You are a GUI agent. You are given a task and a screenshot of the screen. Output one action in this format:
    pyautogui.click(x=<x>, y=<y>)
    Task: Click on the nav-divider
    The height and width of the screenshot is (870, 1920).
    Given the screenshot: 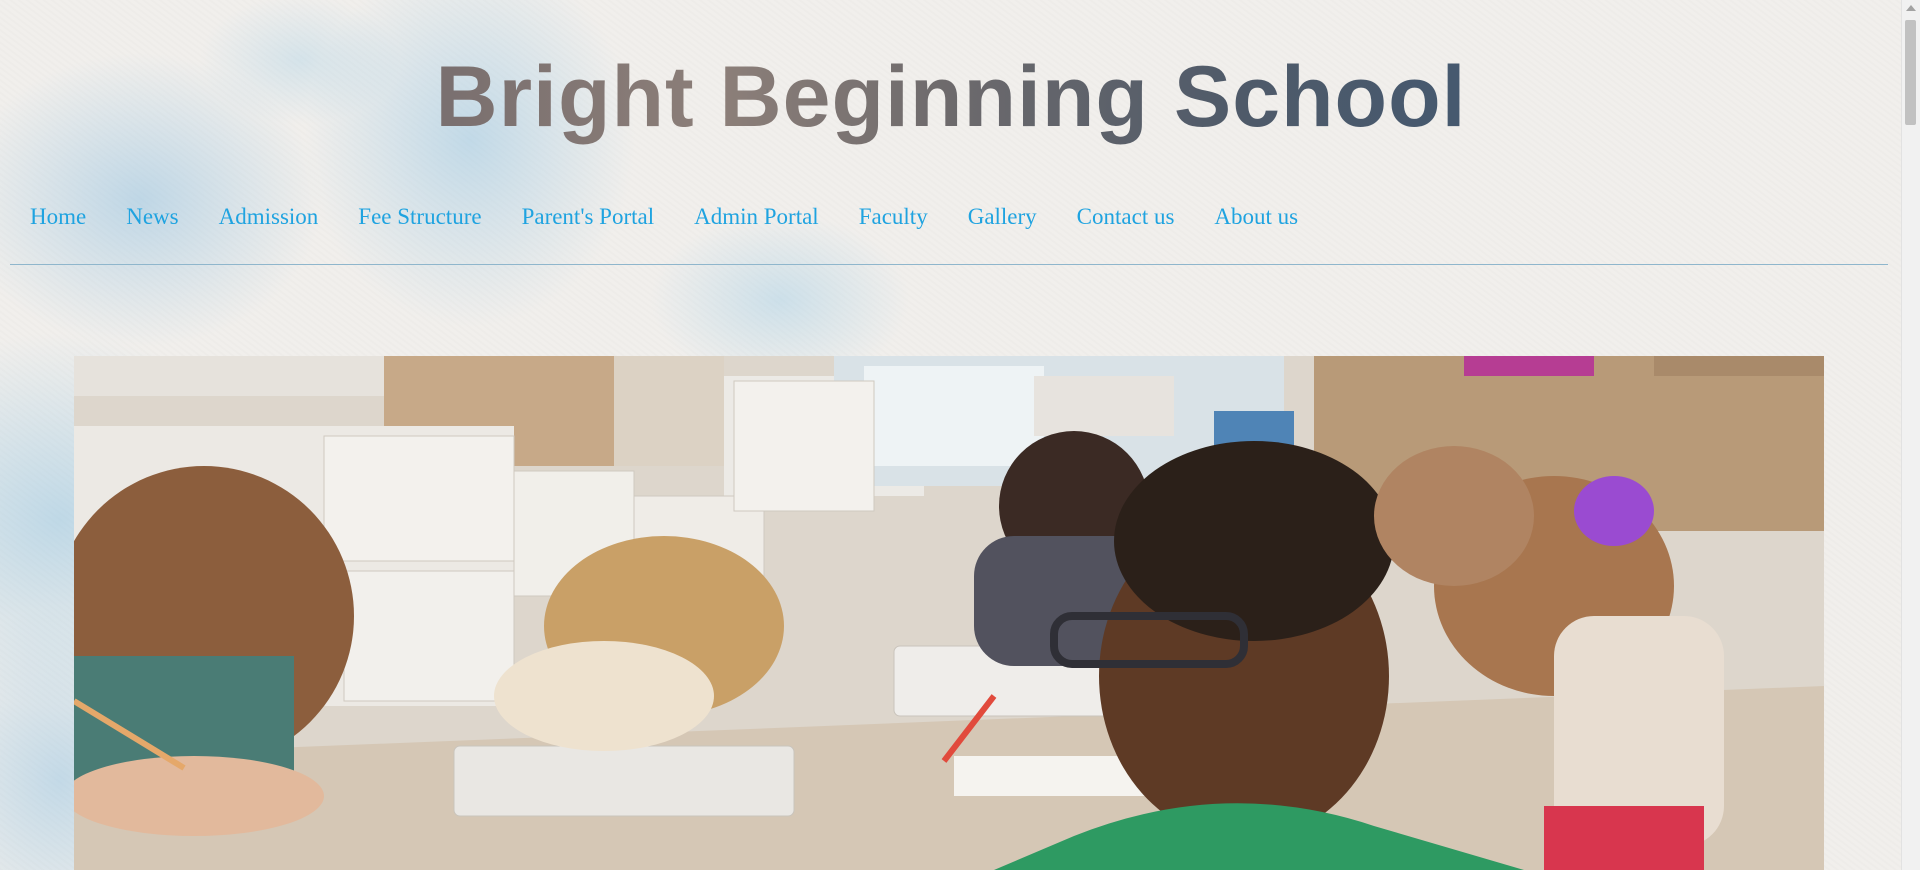 What is the action you would take?
    pyautogui.click(x=949, y=264)
    